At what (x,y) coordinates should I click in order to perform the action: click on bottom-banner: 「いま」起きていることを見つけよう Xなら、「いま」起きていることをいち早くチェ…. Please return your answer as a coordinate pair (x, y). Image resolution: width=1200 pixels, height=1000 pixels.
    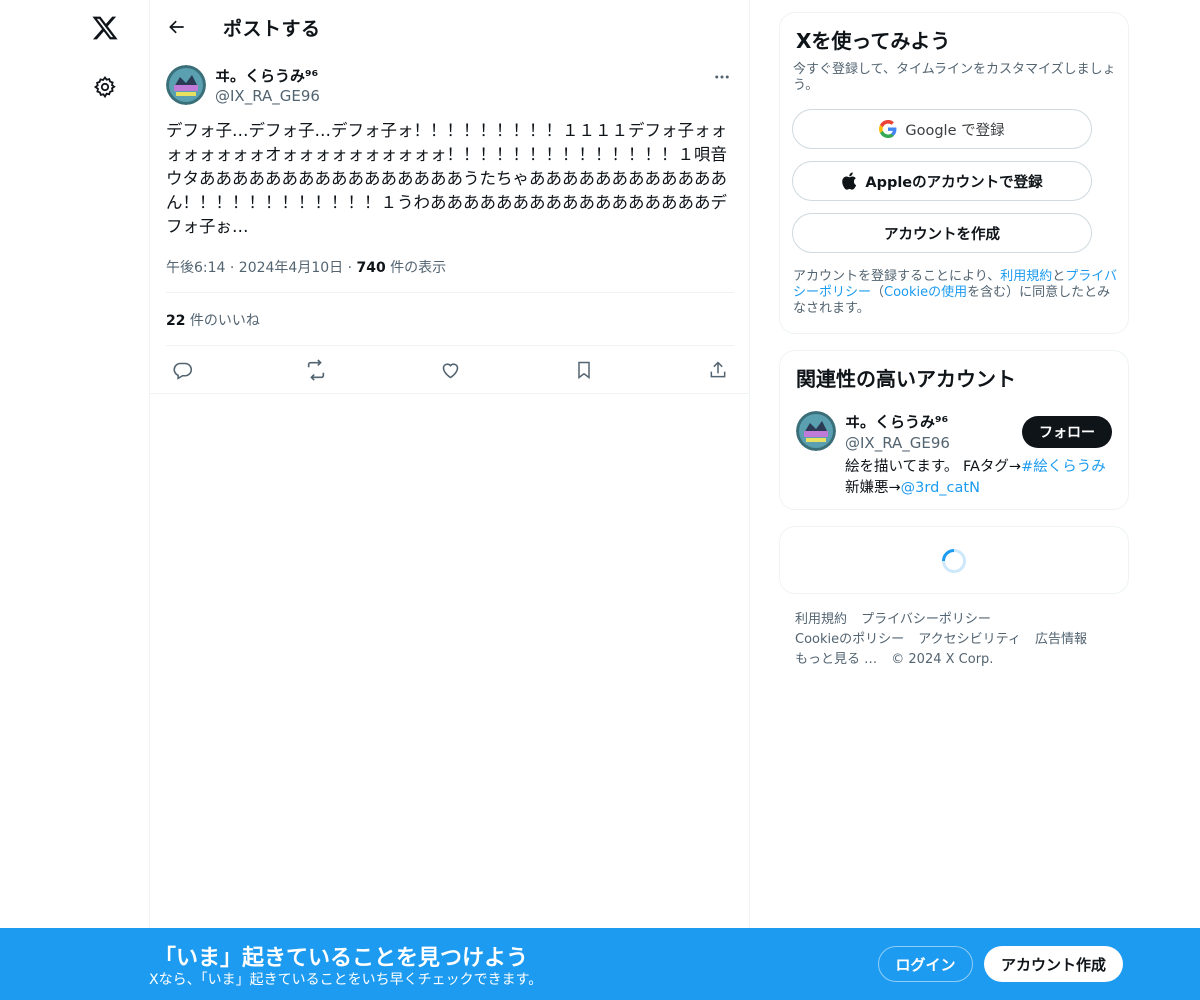
    Looking at the image, I should click on (600, 964).